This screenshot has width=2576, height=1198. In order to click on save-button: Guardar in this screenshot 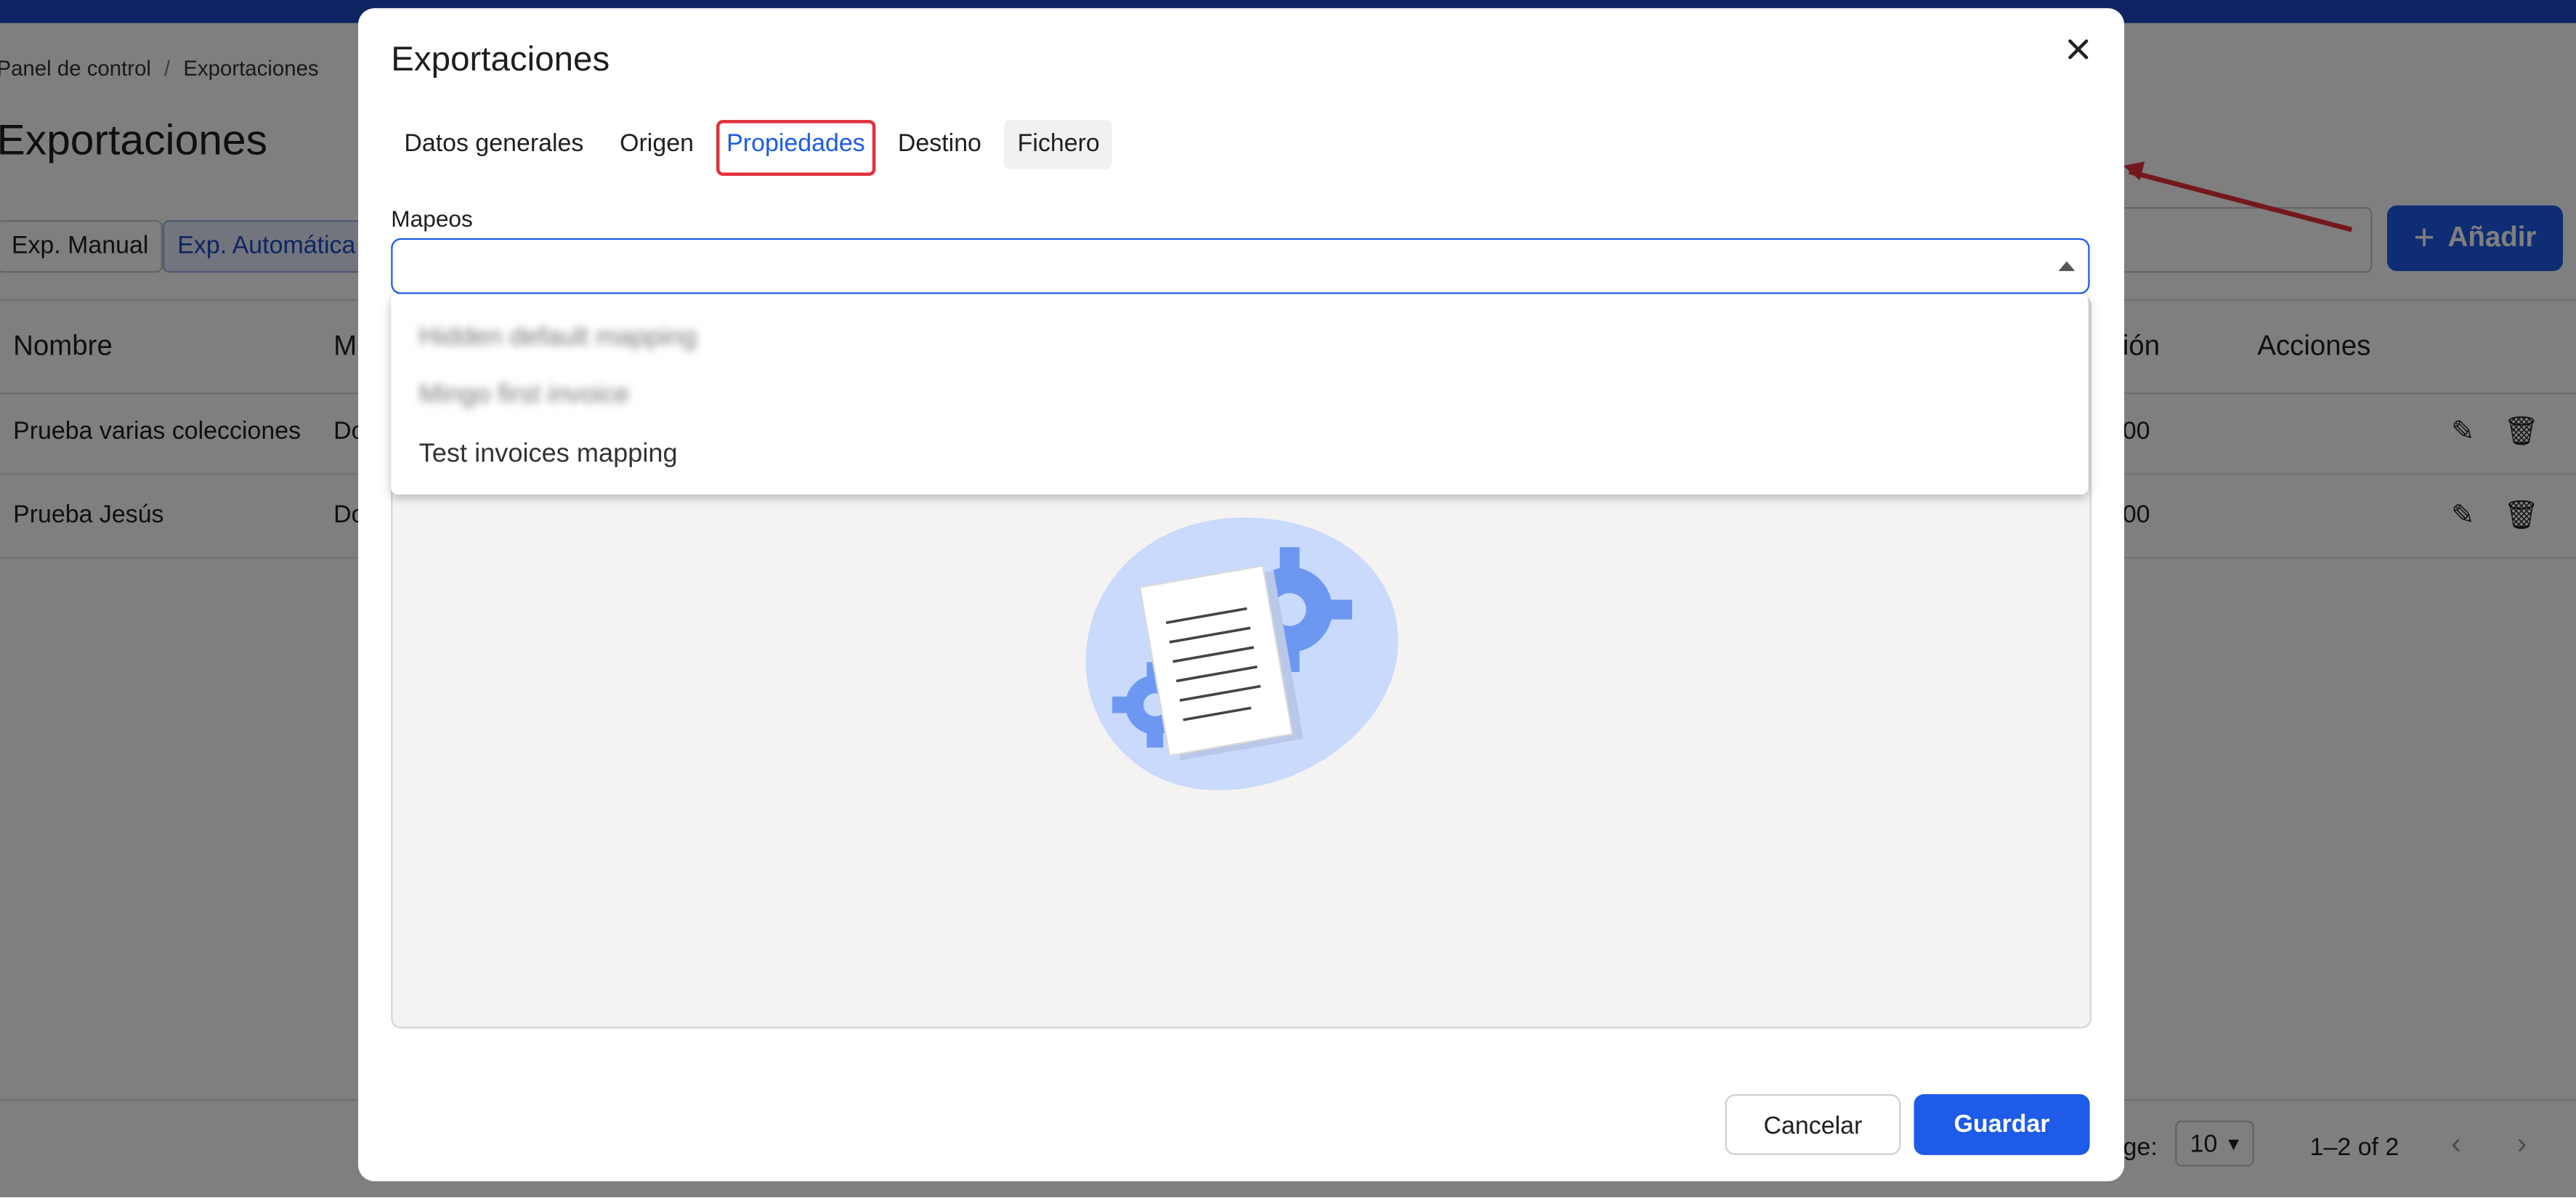, I will do `click(2002, 1124)`.